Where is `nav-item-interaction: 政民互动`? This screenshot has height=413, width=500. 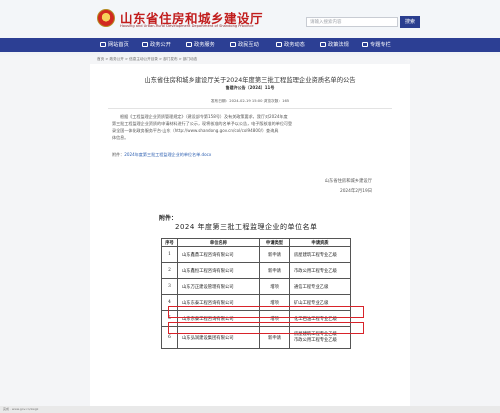
nav-item-interaction: 政民互动 is located at coordinates (244, 45).